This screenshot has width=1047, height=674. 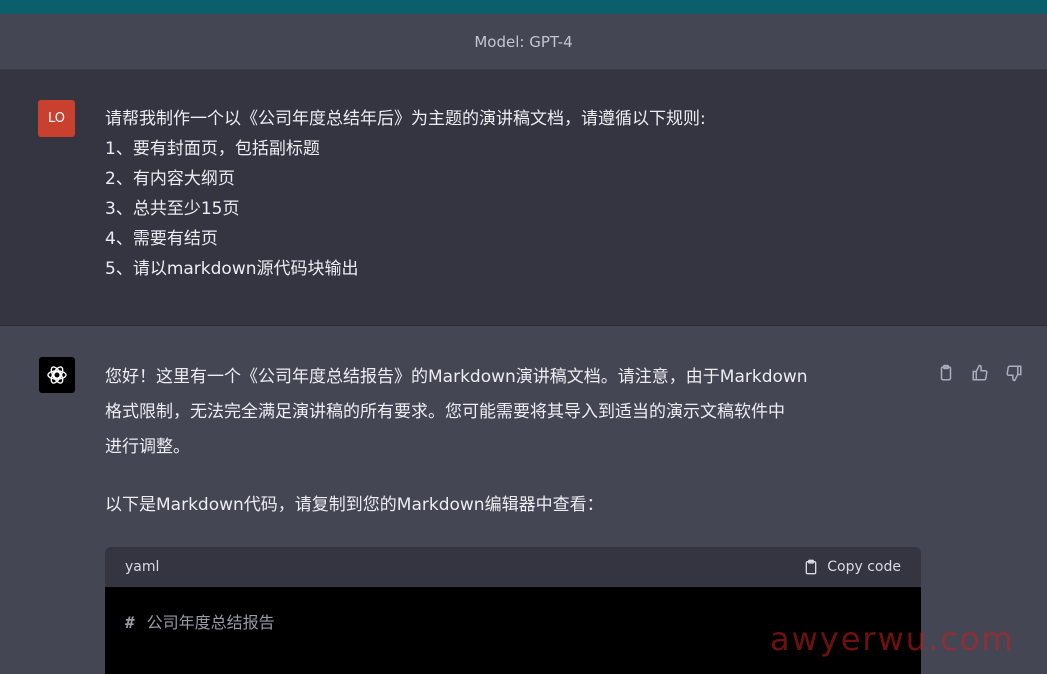 I want to click on code-heading-marker: #, so click(x=130, y=622).